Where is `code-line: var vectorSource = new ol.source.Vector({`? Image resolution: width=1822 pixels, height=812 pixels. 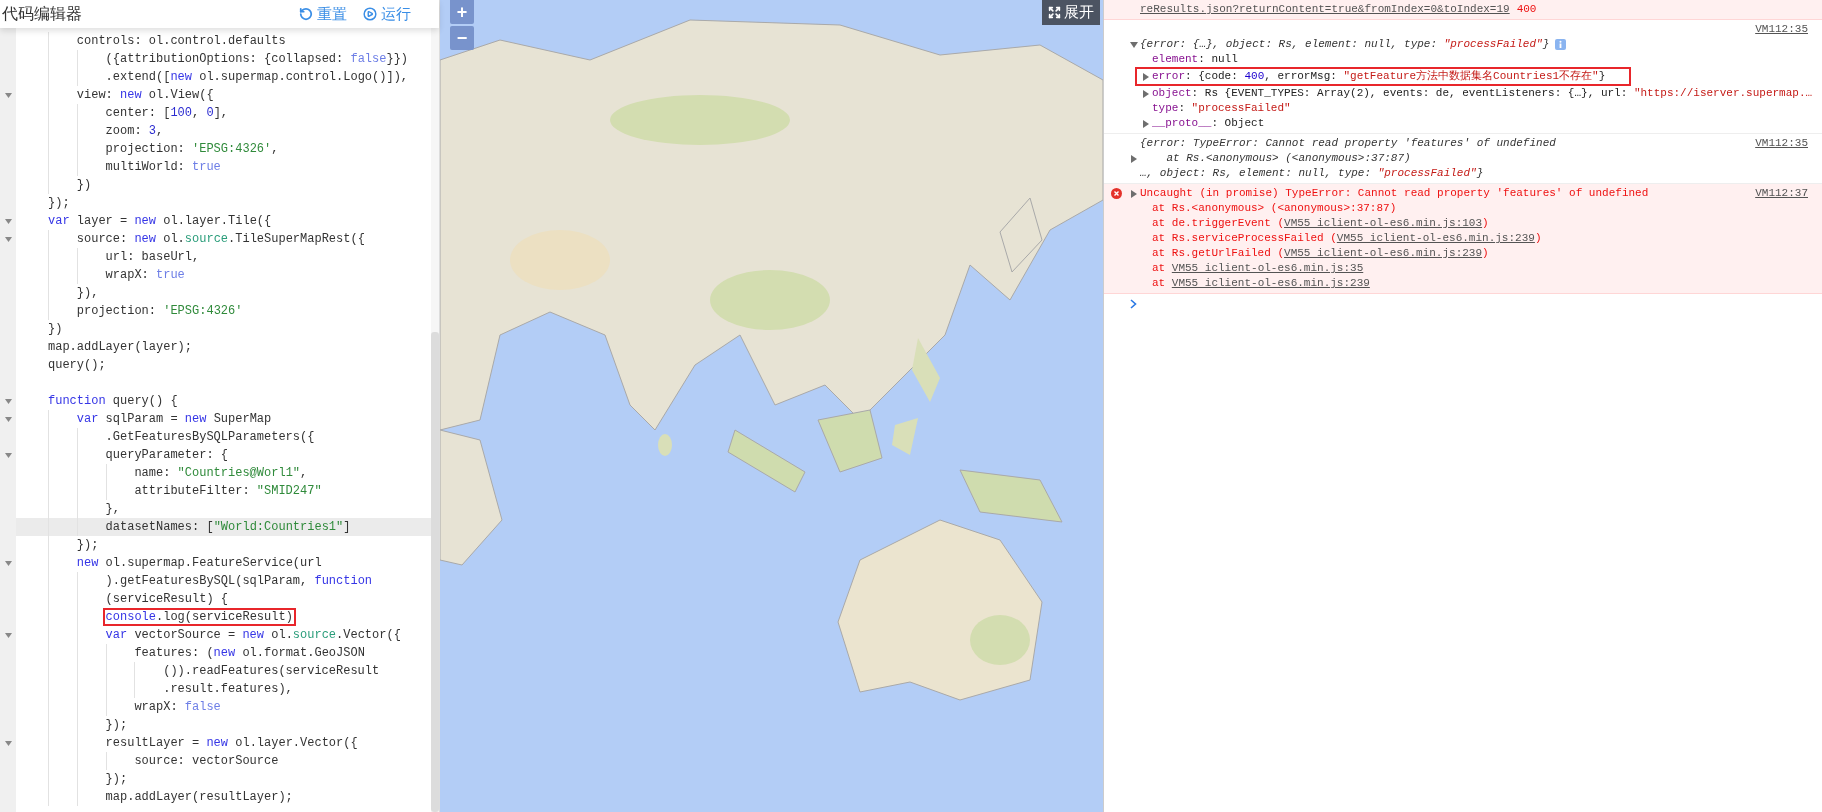
code-line: var vectorSource = new ol.source.Vector({ is located at coordinates (253, 635).